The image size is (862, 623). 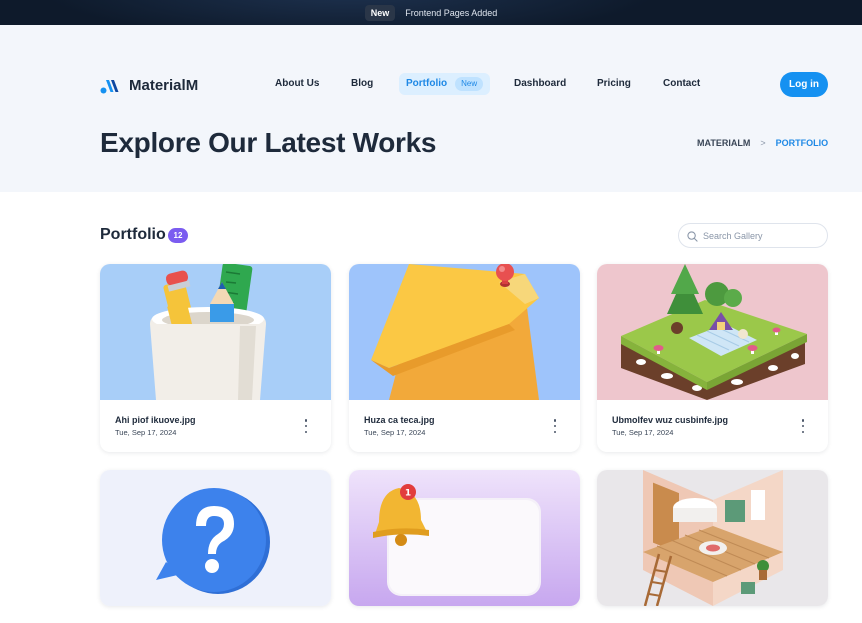 I want to click on question-bubble-image, so click(x=215, y=538).